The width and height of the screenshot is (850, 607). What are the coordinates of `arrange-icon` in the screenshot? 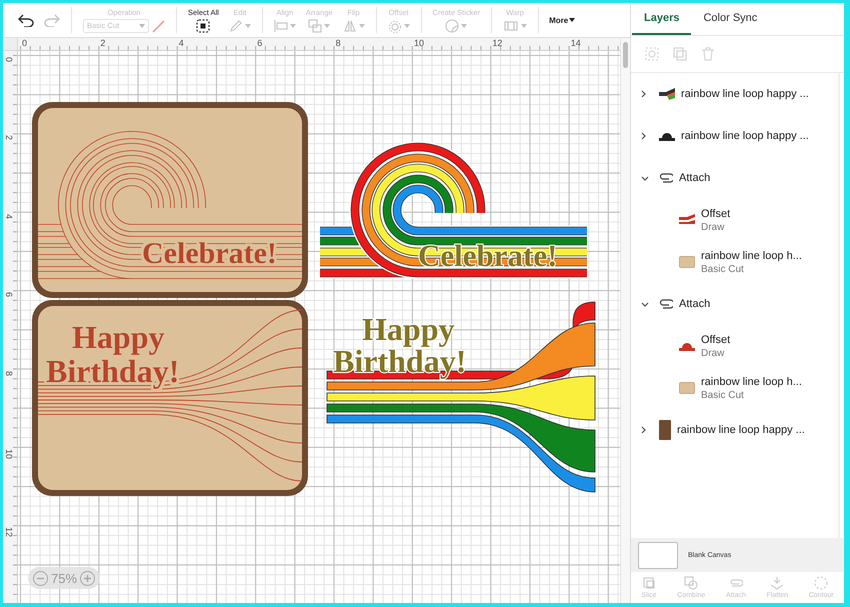 It's located at (315, 25).